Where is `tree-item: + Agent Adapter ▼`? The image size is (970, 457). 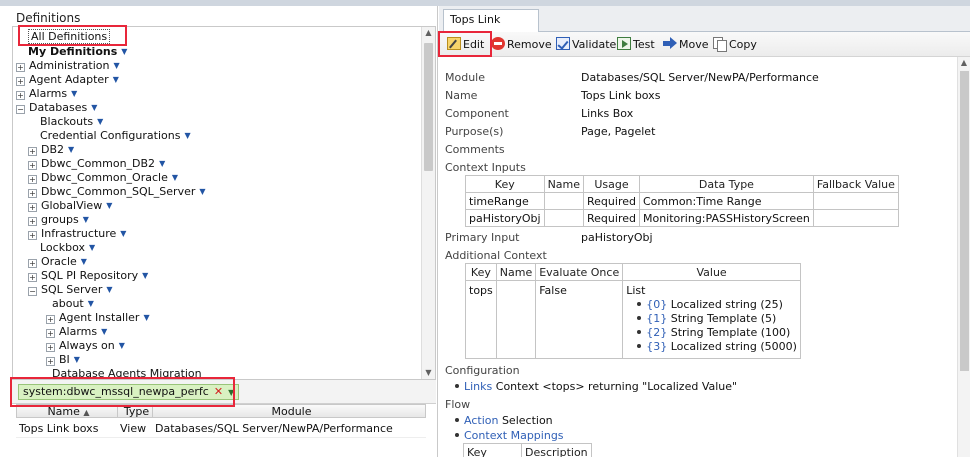 tree-item: + Agent Adapter ▼ is located at coordinates (67, 80).